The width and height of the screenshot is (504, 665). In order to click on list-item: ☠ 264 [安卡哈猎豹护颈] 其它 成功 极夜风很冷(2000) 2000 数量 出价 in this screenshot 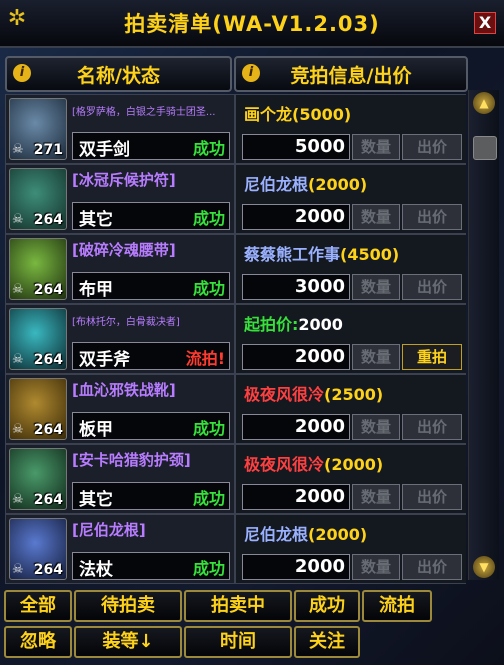, I will do `click(235, 479)`.